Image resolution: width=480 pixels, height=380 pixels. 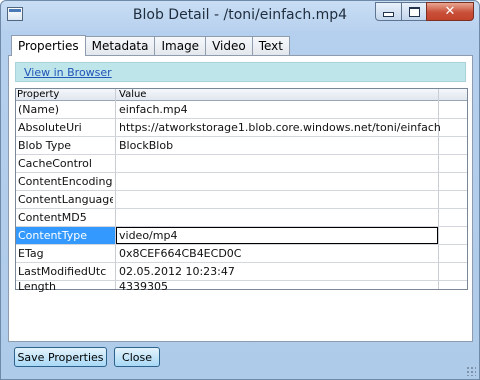 I want to click on property-value: BlockBlob, so click(x=280, y=145).